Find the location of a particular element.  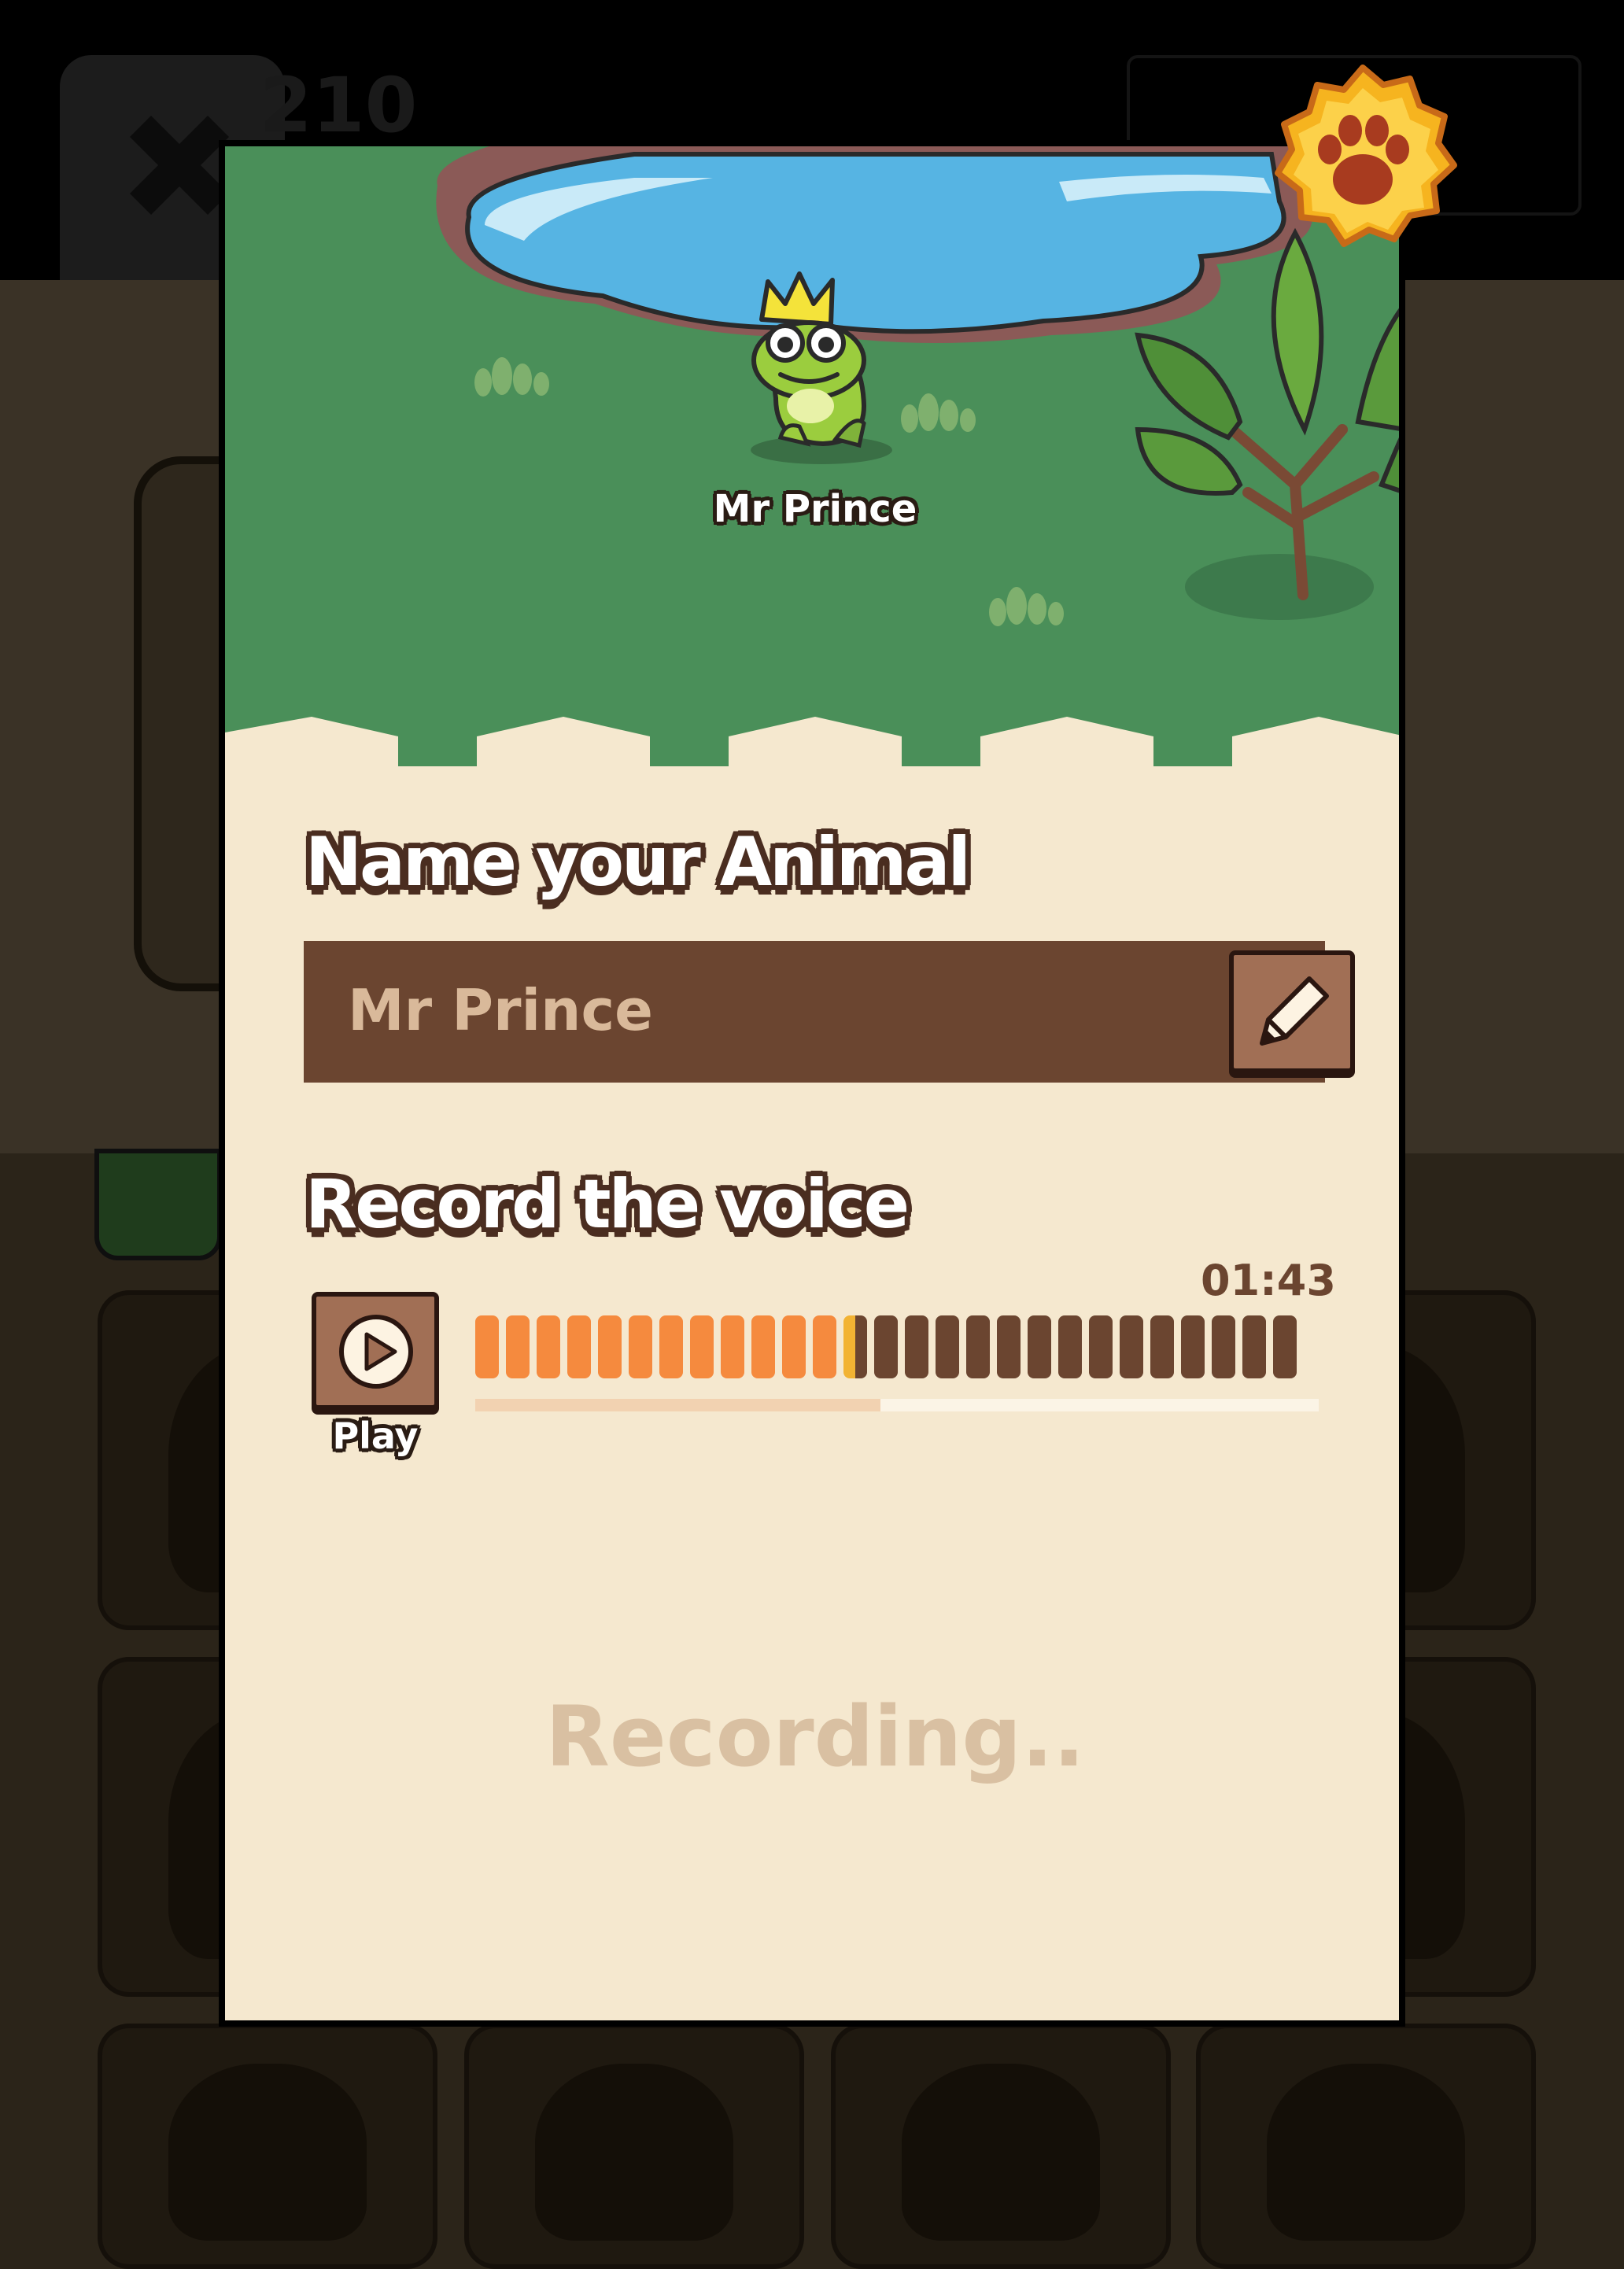

name-heading: Name your Animal is located at coordinates (638, 862).